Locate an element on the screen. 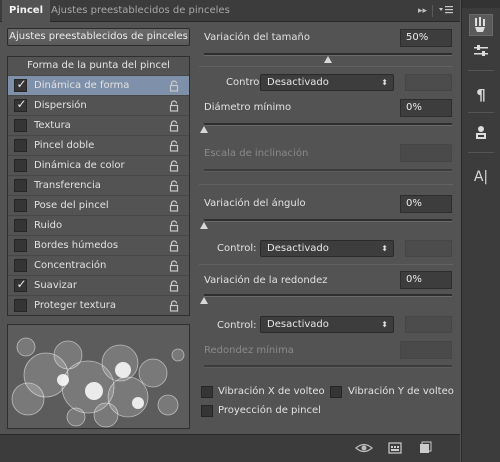  list-item: Ruido is located at coordinates (98, 225).